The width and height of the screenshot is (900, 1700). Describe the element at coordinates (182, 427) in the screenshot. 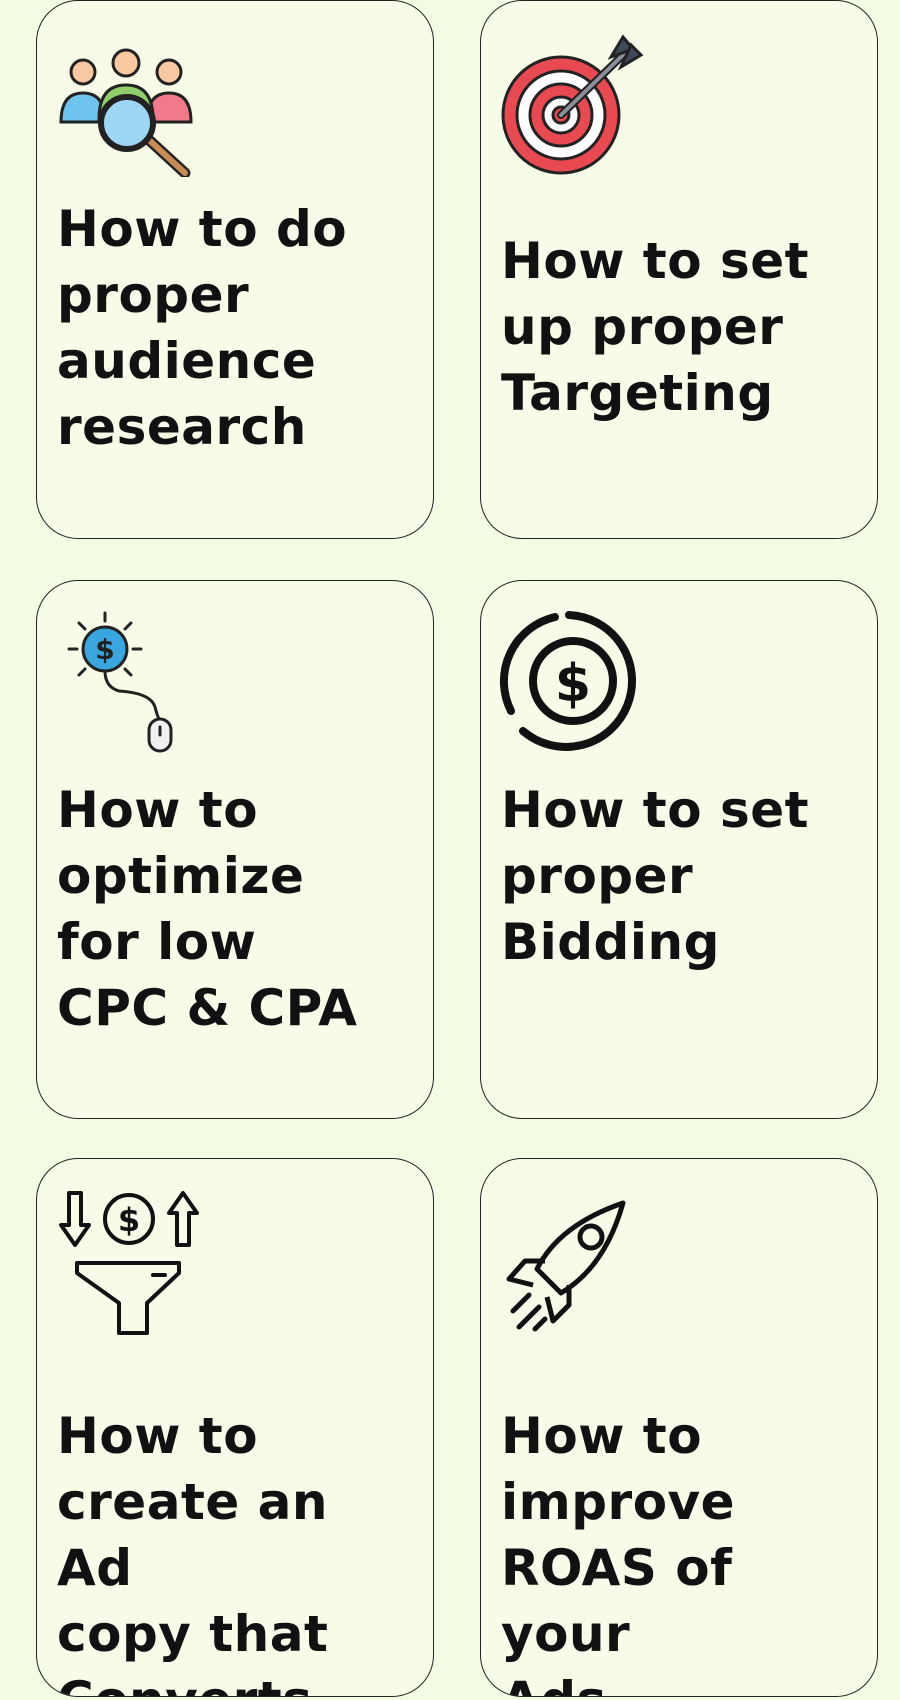

I see `card-title-line: research` at that location.